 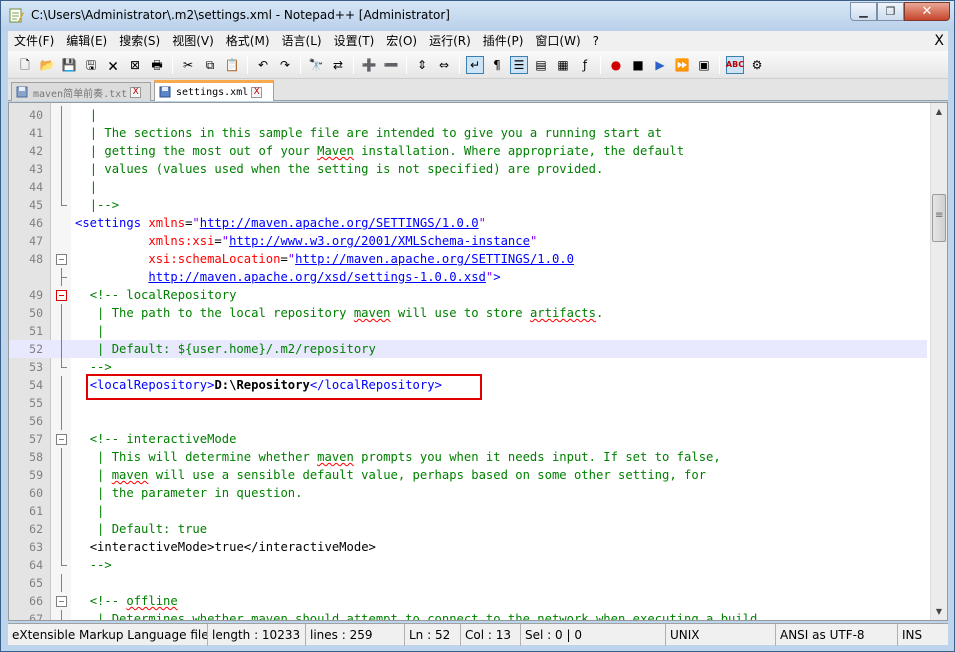 I want to click on close-document-button: X, so click(x=939, y=41).